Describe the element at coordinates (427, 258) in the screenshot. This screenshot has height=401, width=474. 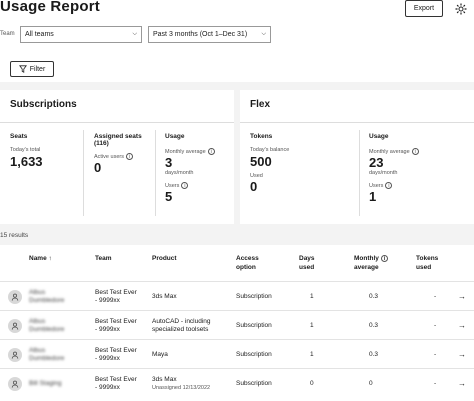
I see `header-line: Tokens` at that location.